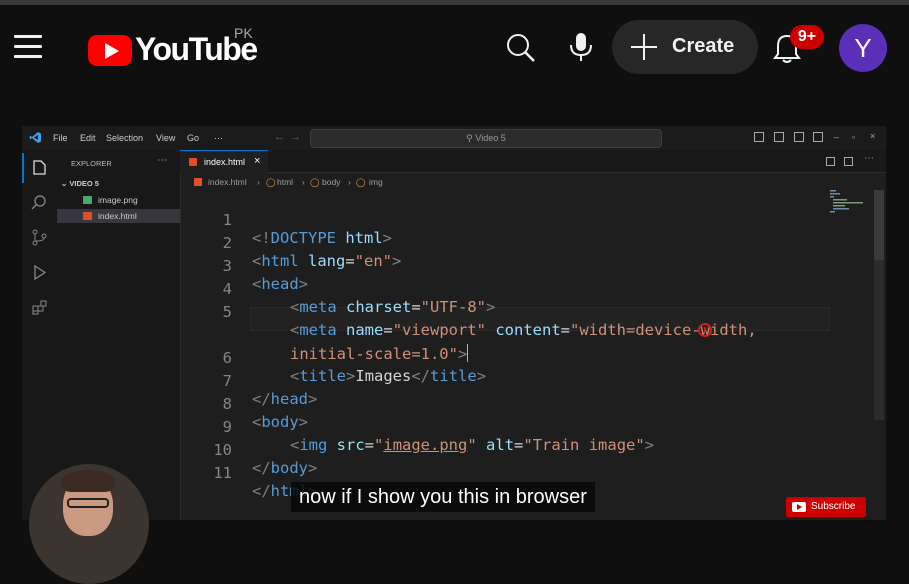  What do you see at coordinates (285, 468) in the screenshot?
I see `line-code: </body>` at bounding box center [285, 468].